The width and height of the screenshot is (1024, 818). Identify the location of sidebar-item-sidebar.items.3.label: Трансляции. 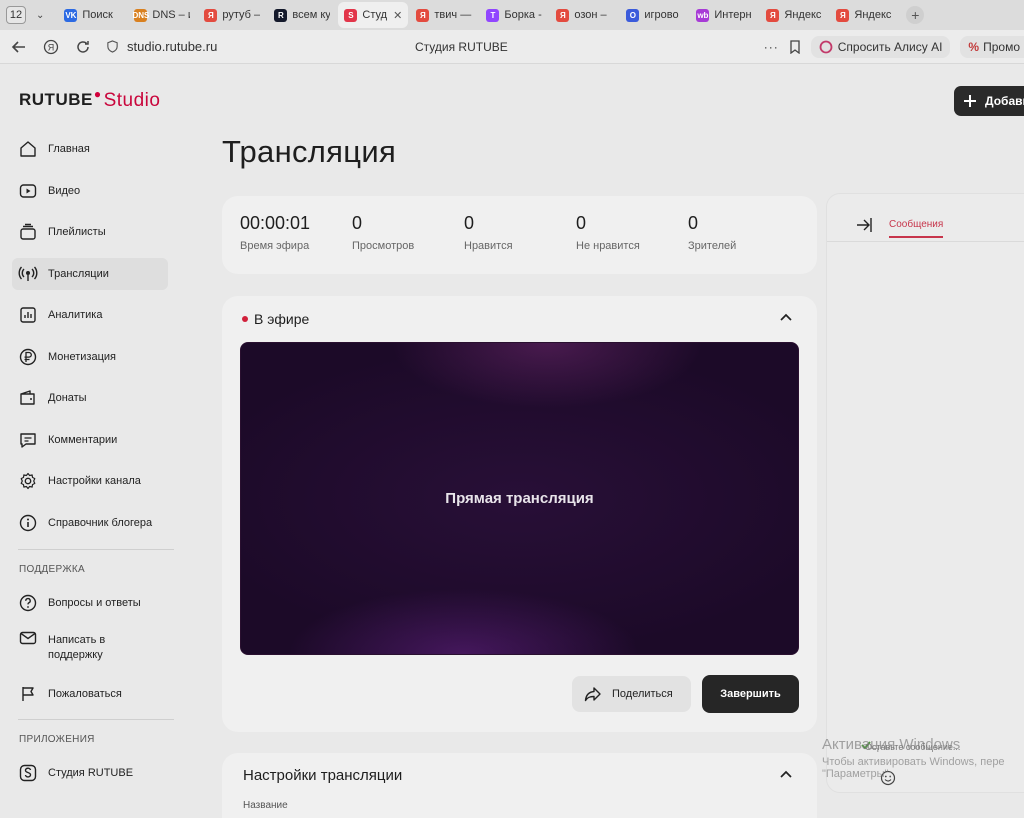
(90, 273).